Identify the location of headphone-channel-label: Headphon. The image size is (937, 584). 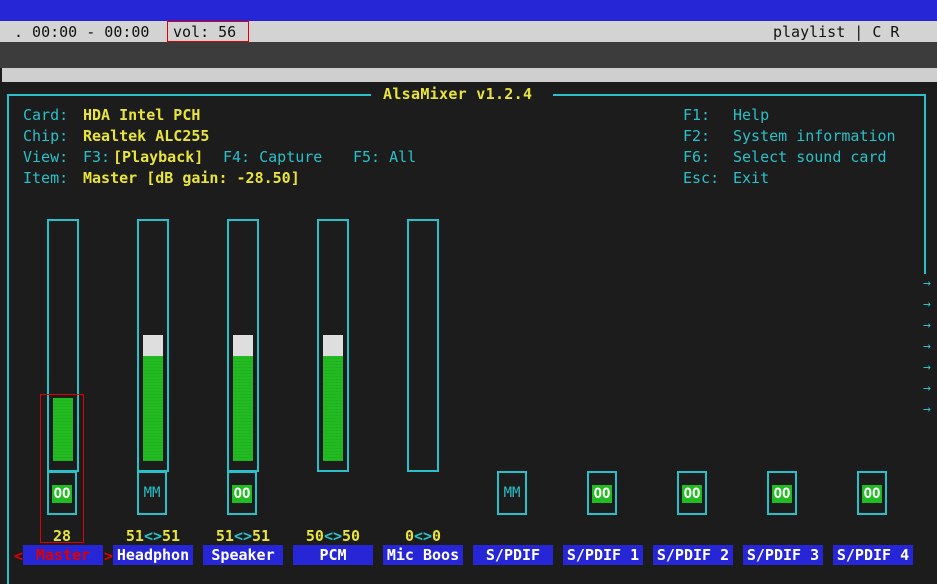
(153, 555).